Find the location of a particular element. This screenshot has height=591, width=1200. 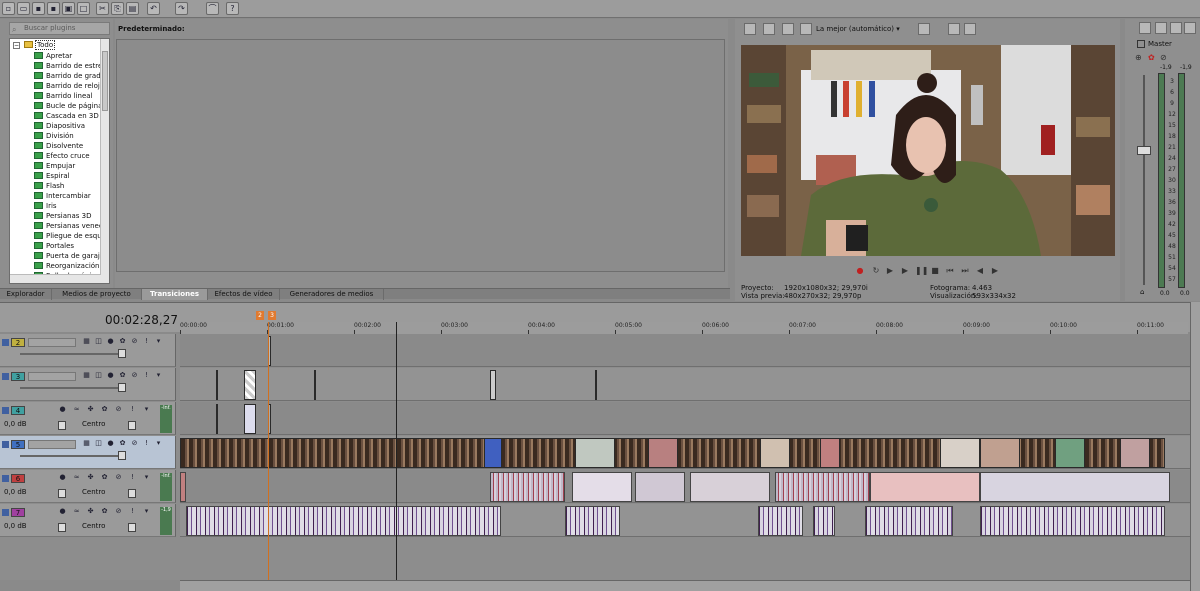

split-screen-icon is located at coordinates (788, 29).